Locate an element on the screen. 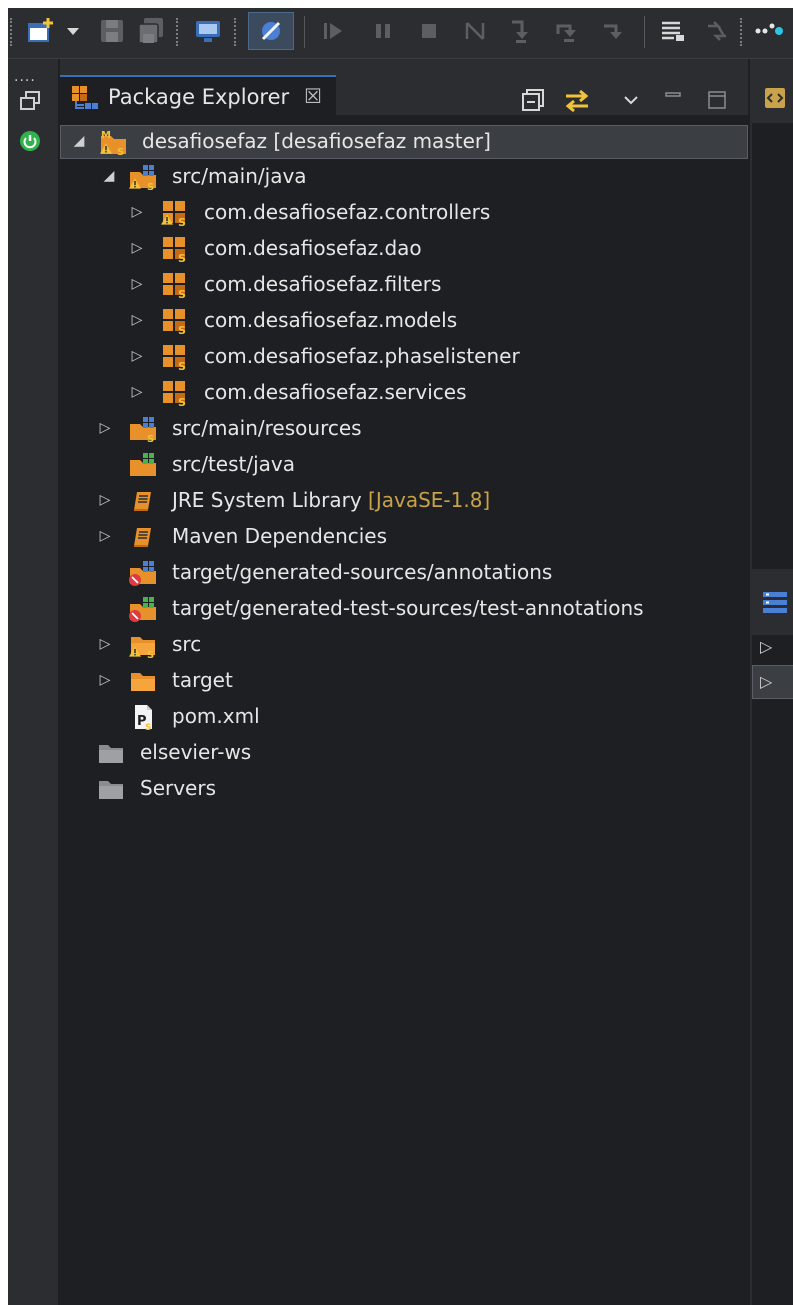 Image resolution: width=793 pixels, height=1305 pixels. maximize-icon is located at coordinates (717, 100).